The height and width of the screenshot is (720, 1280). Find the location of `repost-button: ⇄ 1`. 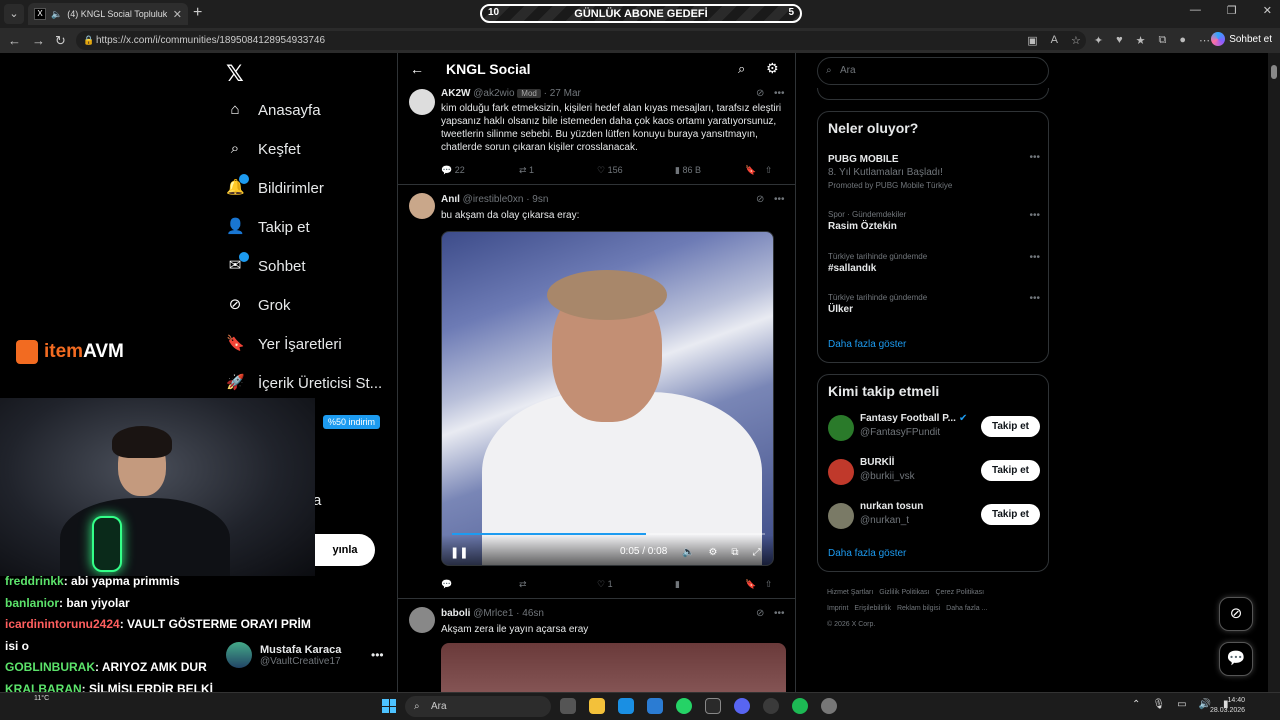

repost-button: ⇄ 1 is located at coordinates (558, 170).